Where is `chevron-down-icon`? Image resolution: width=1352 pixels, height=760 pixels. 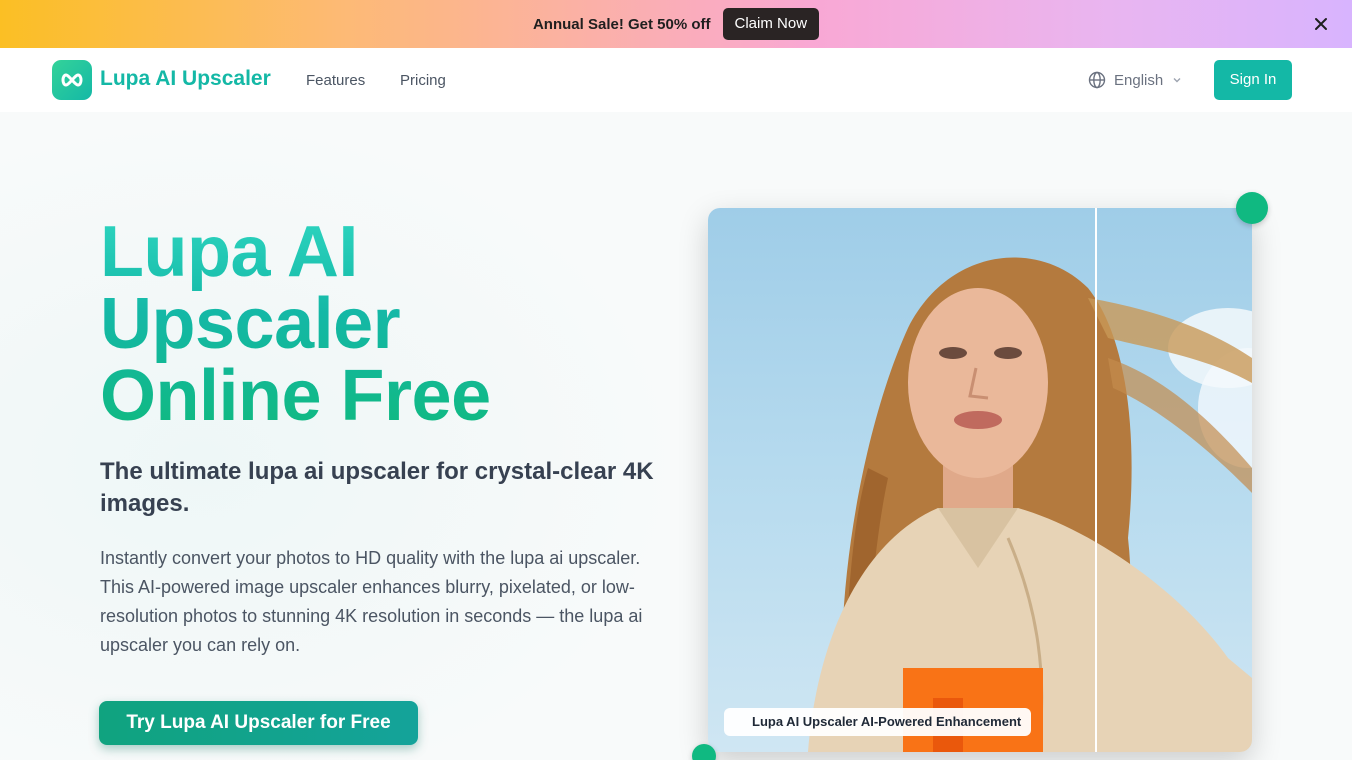 chevron-down-icon is located at coordinates (1177, 80).